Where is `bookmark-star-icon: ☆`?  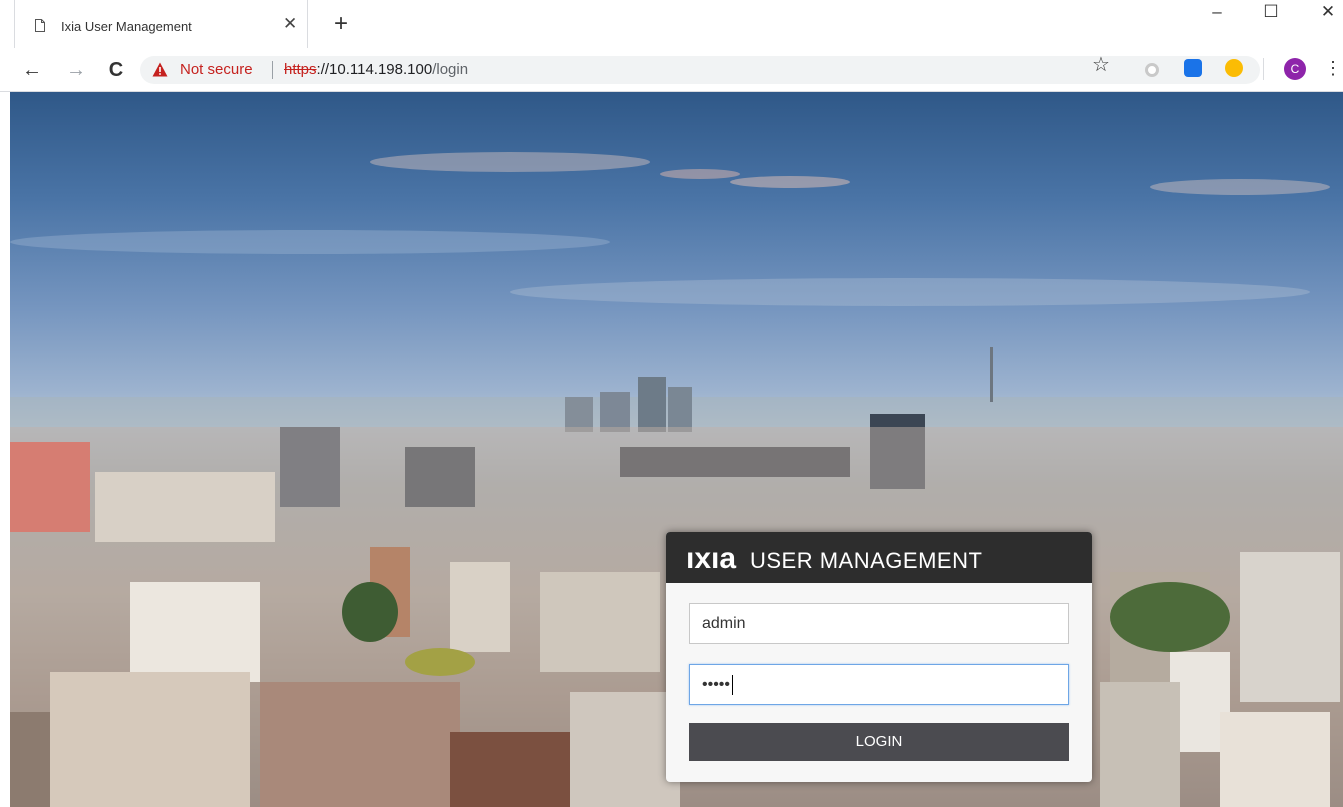
bookmark-star-icon: ☆ is located at coordinates (1101, 64).